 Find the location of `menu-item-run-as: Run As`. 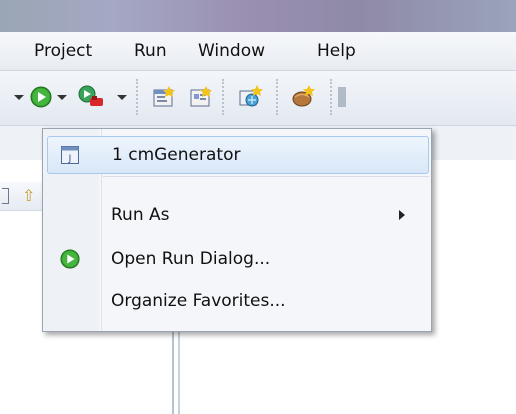

menu-item-run-as: Run As is located at coordinates (237, 215).